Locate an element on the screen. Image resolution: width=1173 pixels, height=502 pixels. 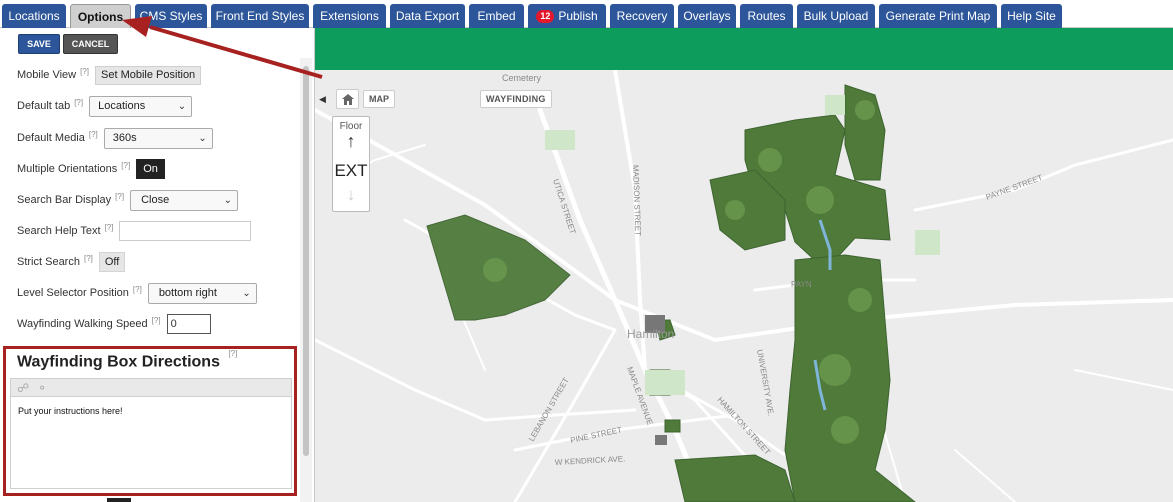
tab-label: Locations is located at coordinates (34, 16).